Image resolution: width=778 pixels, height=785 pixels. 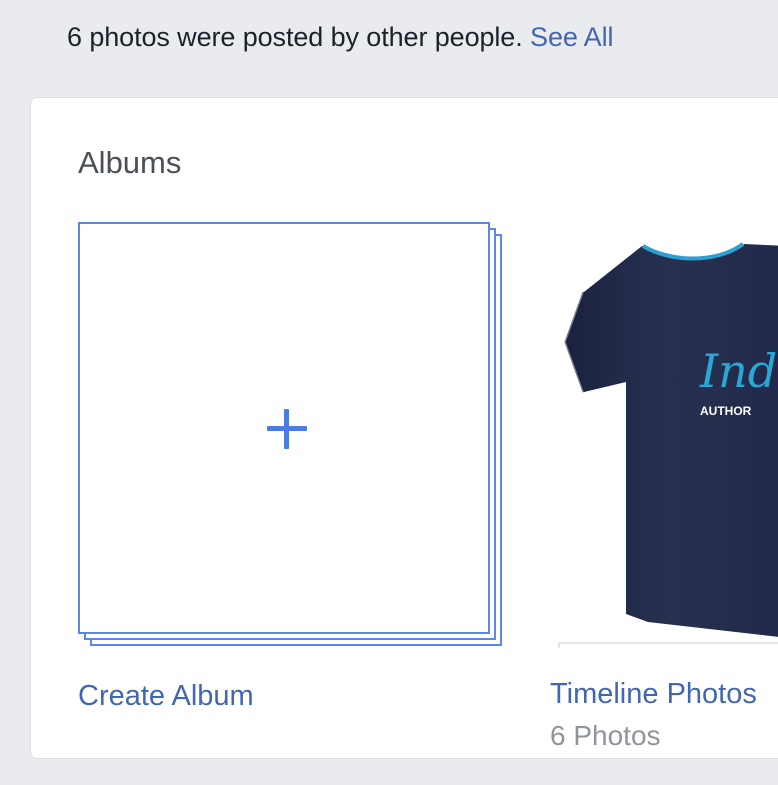 I want to click on album-stack-edge, so click(x=668, y=645).